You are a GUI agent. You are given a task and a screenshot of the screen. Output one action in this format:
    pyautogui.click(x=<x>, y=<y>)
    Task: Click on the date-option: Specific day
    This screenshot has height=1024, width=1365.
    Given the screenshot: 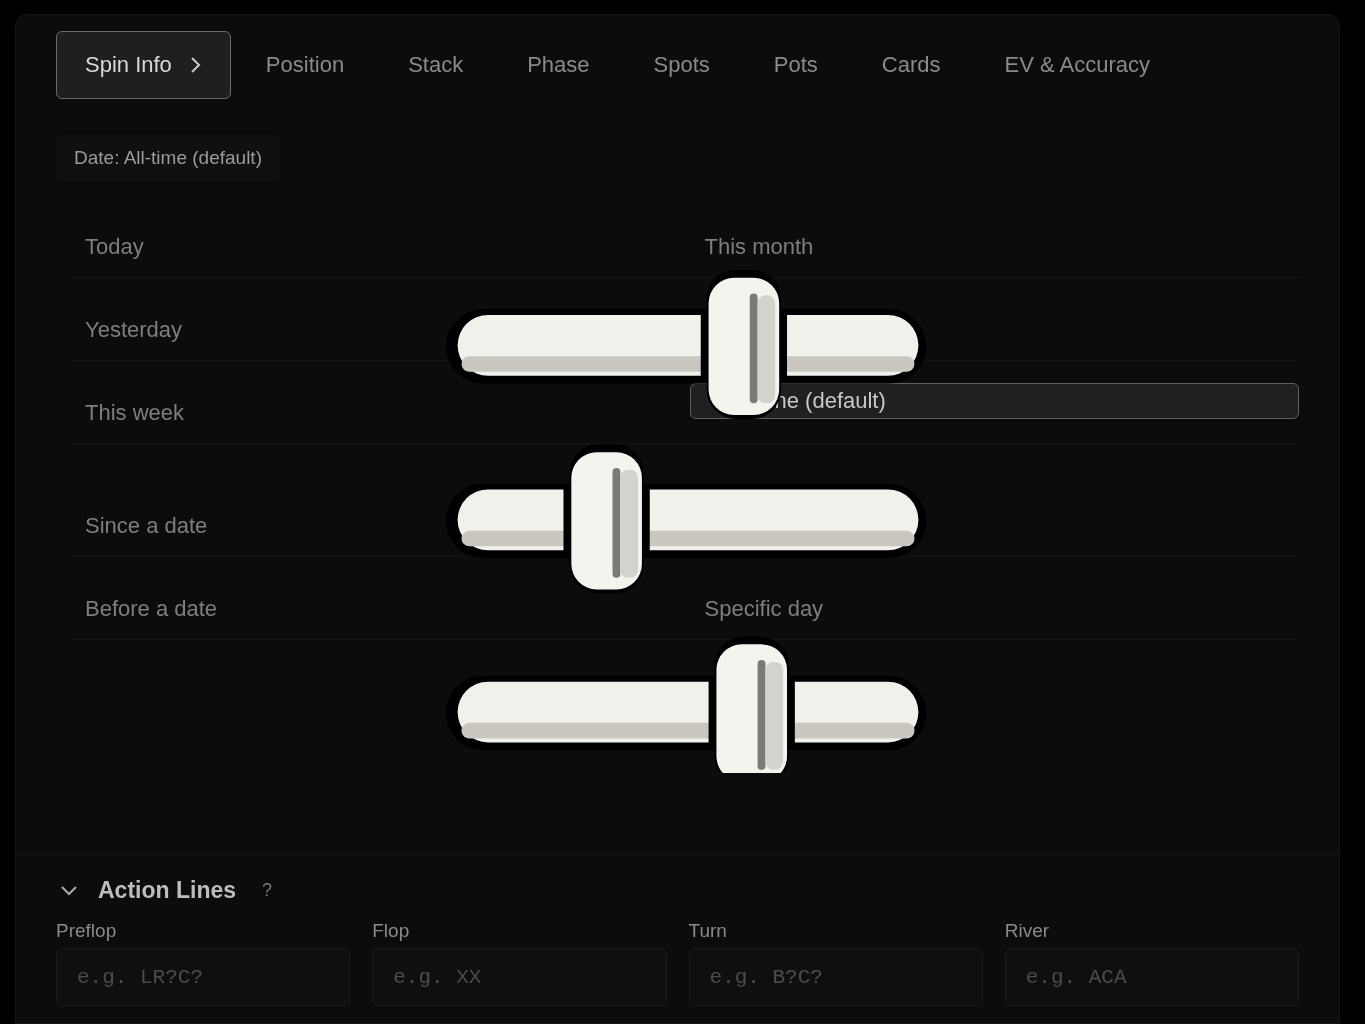 What is the action you would take?
    pyautogui.click(x=764, y=609)
    